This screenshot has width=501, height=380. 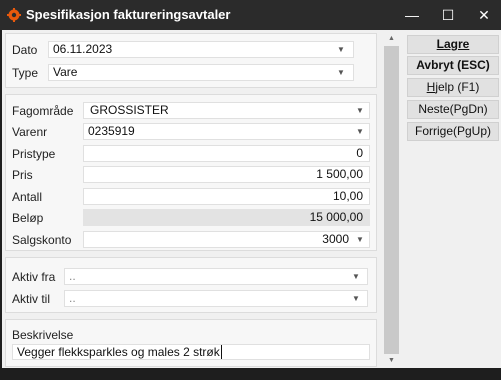 I want to click on beskrivelse-input: Vegger flekksparkles og males 2 strøk, so click(x=191, y=352).